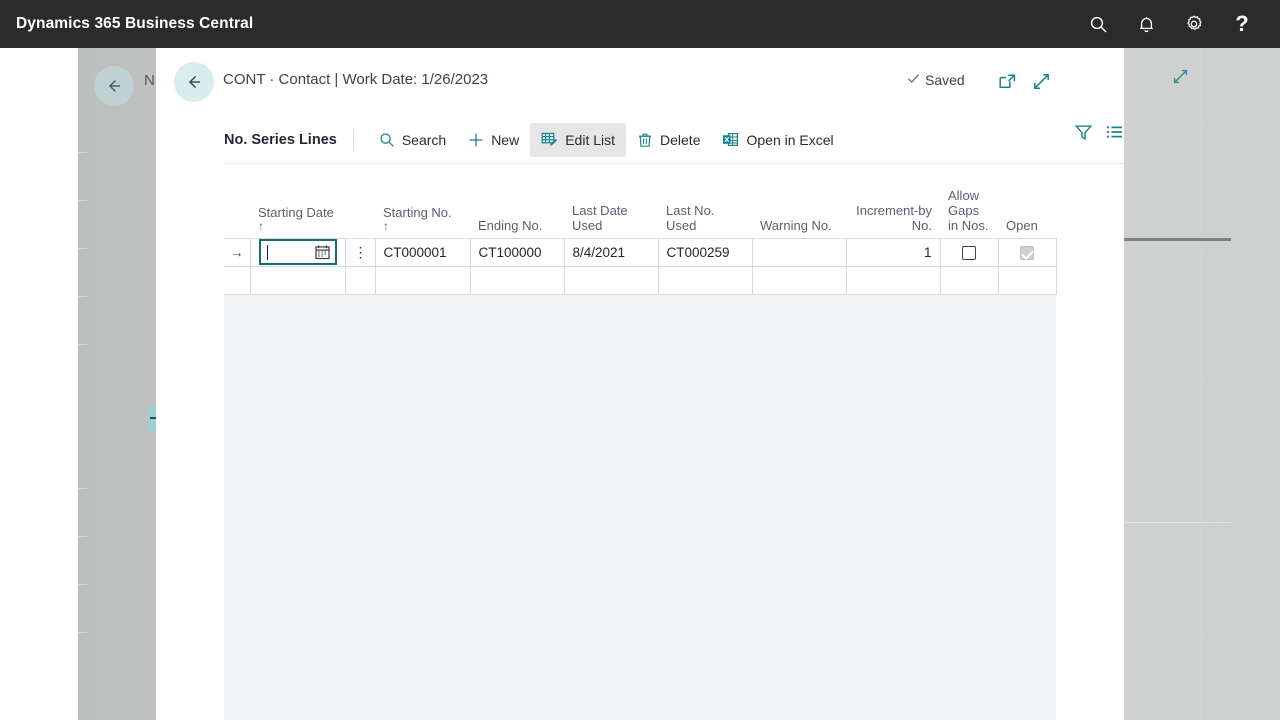  Describe the element at coordinates (422, 201) in the screenshot. I see `column-header-starting-no: Starting No. ↑` at that location.